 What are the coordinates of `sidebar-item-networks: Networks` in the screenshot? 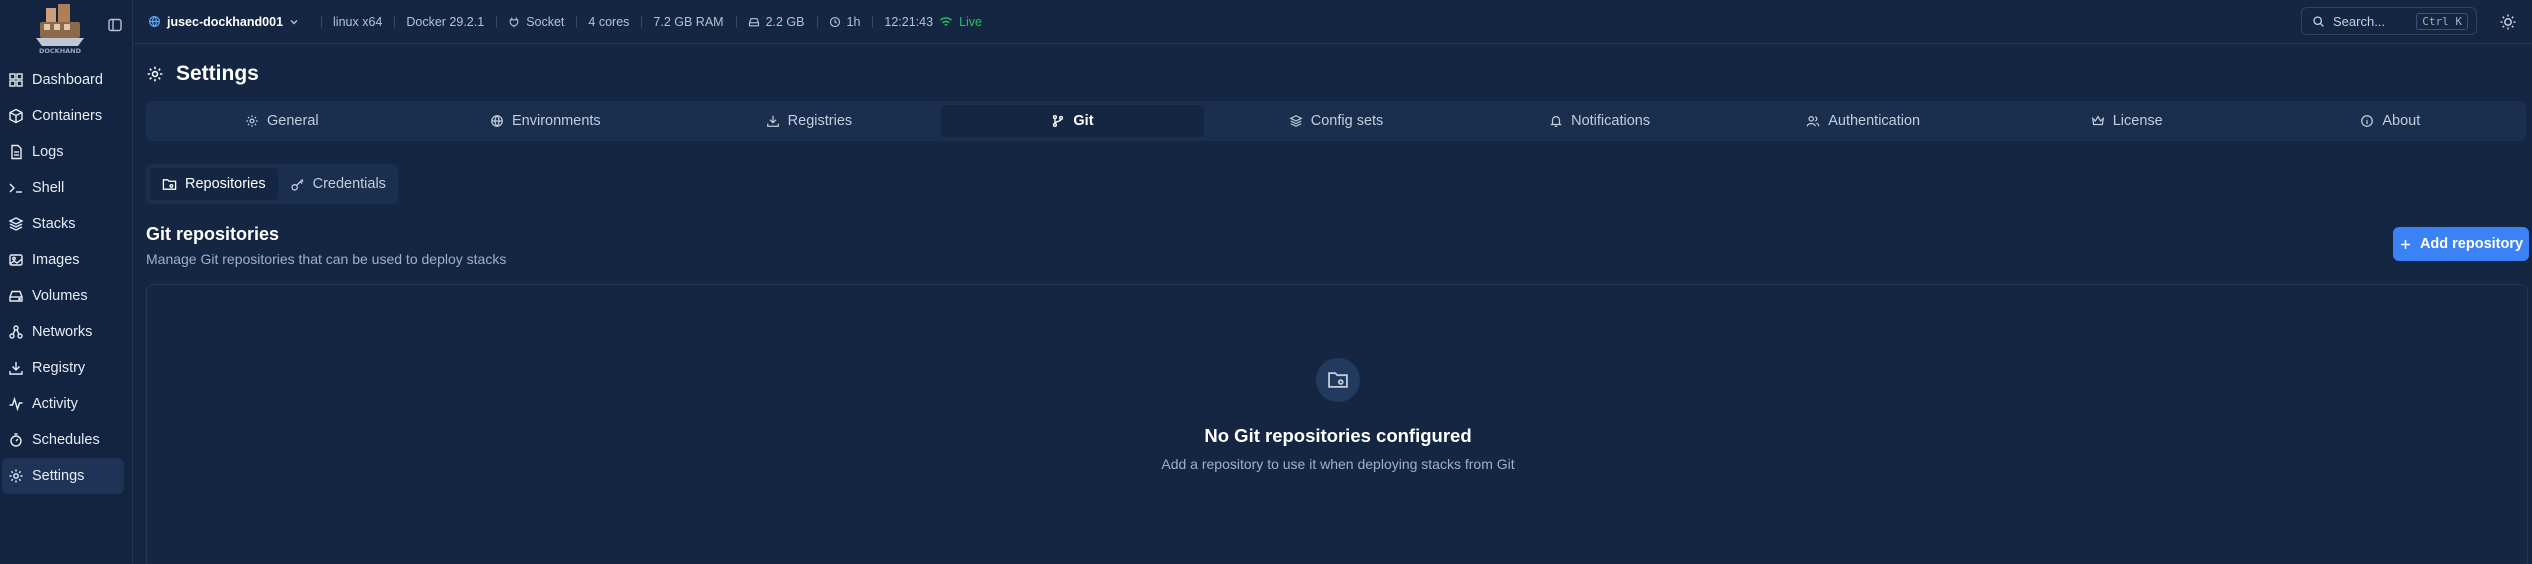 It's located at (63, 332).